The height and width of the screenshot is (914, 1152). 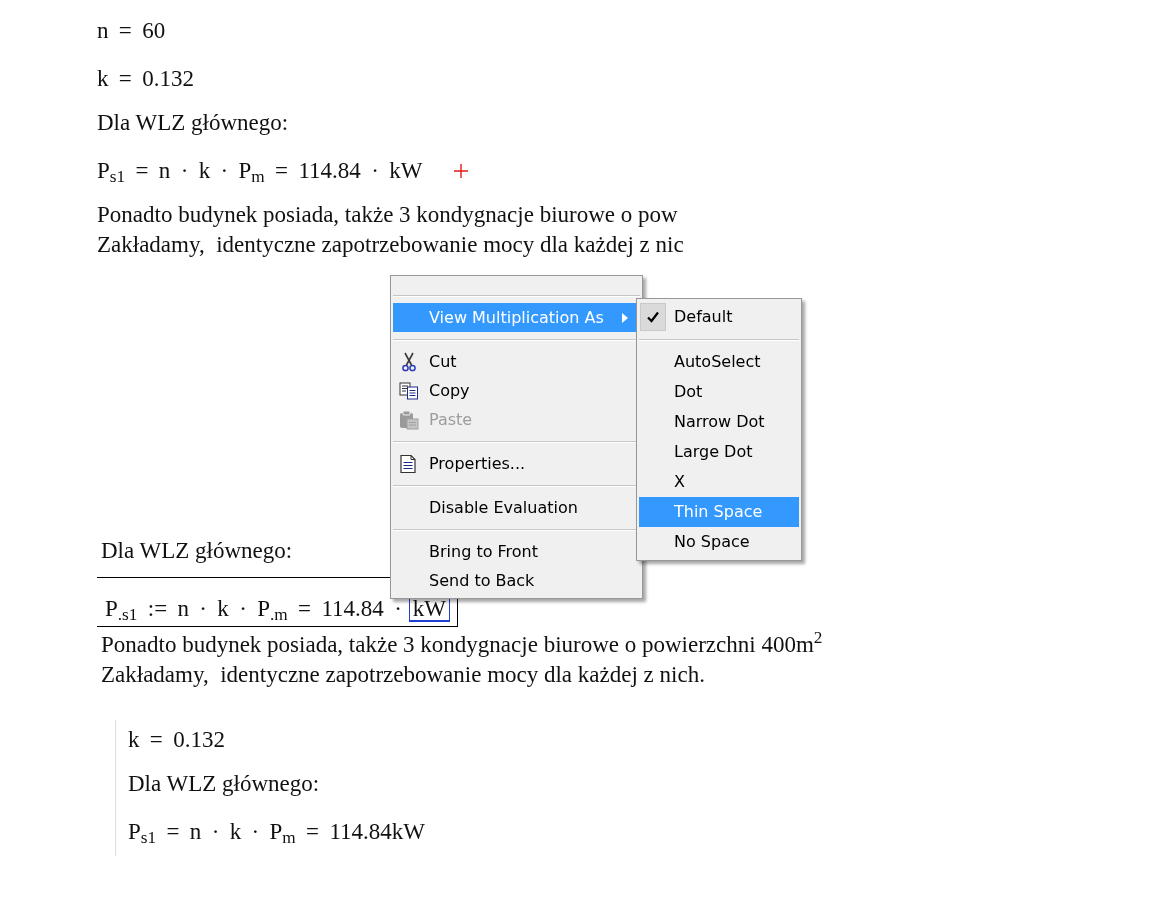 I want to click on document-icon, so click(x=409, y=463).